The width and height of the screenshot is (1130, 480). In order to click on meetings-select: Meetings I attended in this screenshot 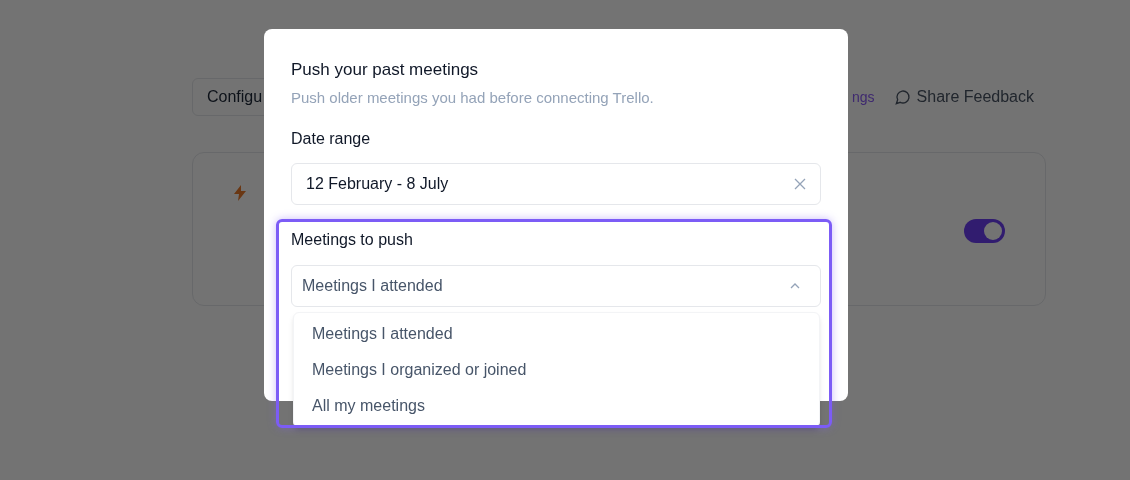, I will do `click(556, 286)`.